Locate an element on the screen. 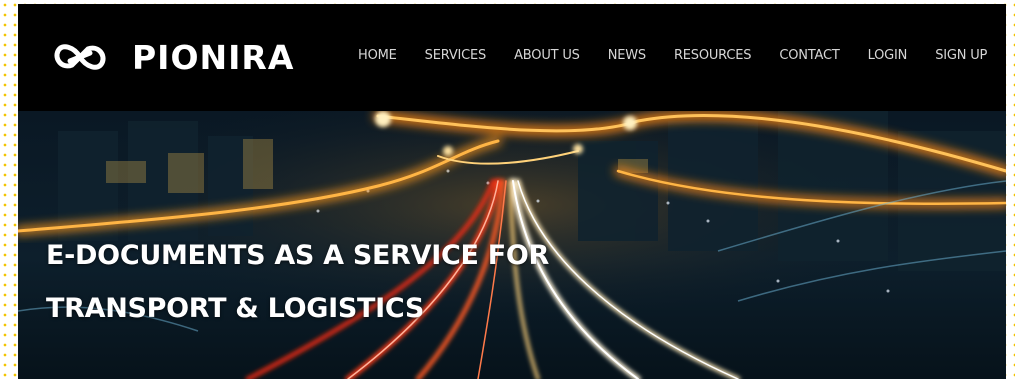 The height and width of the screenshot is (379, 1015). nav-news: NEWS is located at coordinates (627, 55).